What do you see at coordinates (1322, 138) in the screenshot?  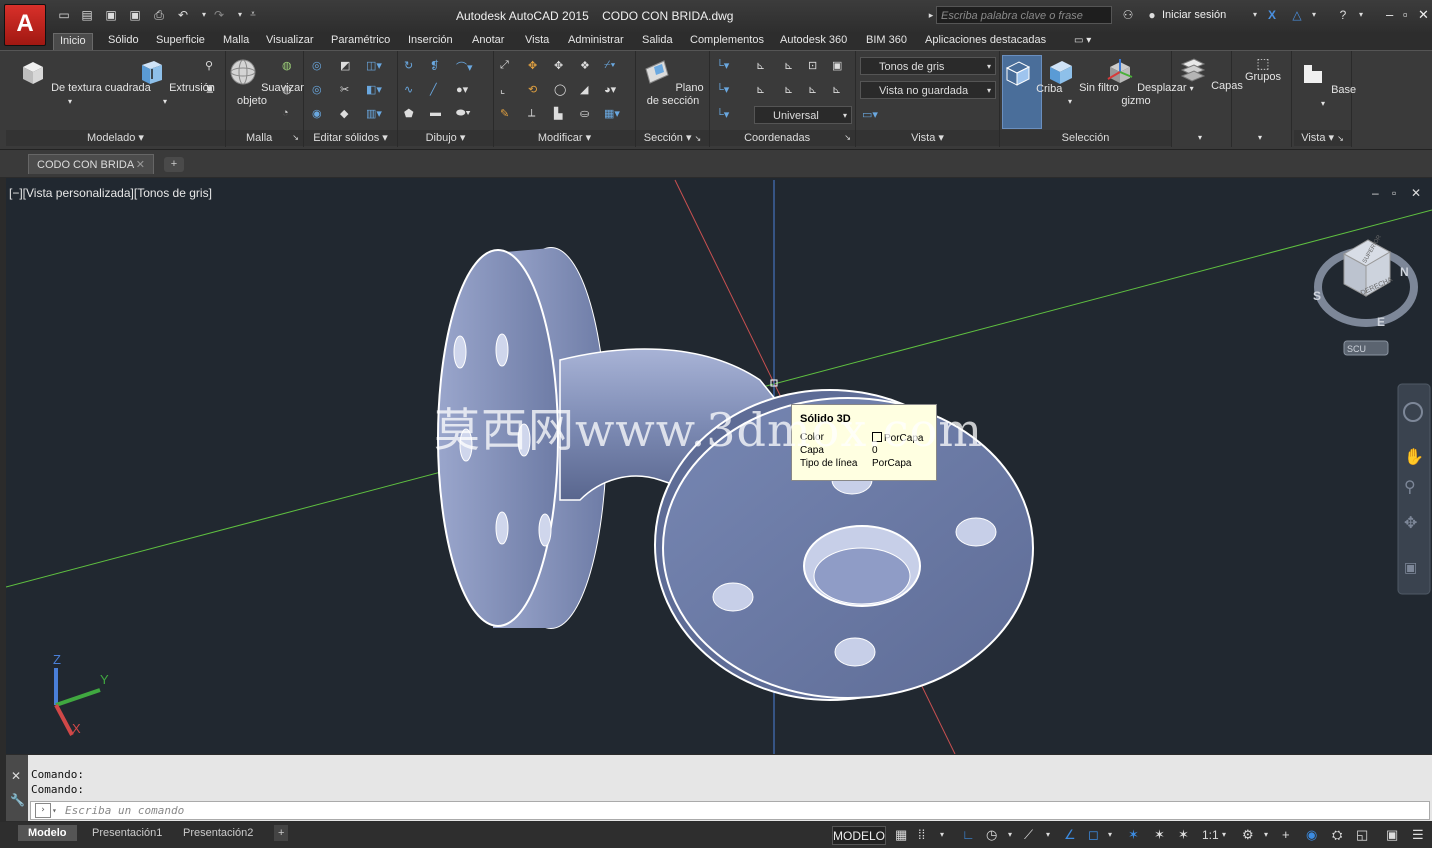 I see `panel-label-base-vista: Vista ▾ ↘` at bounding box center [1322, 138].